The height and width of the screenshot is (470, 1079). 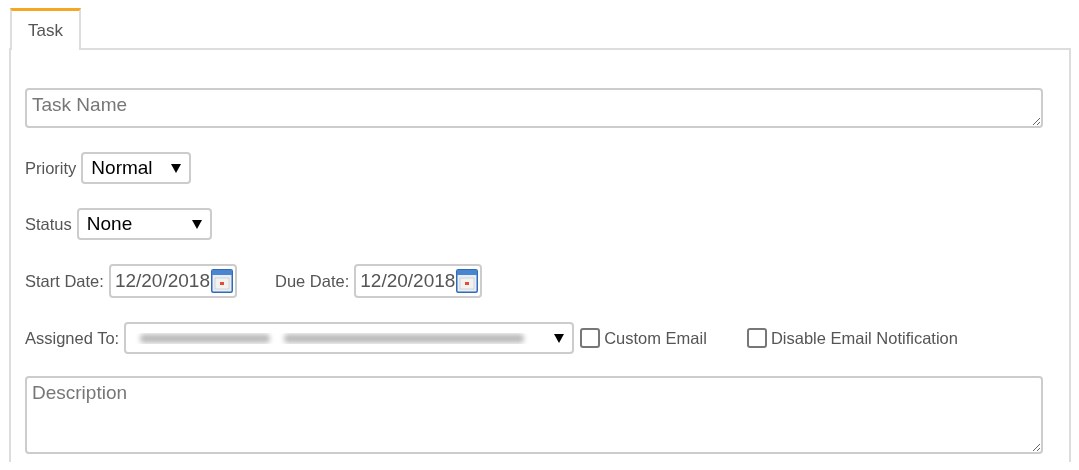 What do you see at coordinates (72, 338) in the screenshot?
I see `assigned-to-label: Assigned To:` at bounding box center [72, 338].